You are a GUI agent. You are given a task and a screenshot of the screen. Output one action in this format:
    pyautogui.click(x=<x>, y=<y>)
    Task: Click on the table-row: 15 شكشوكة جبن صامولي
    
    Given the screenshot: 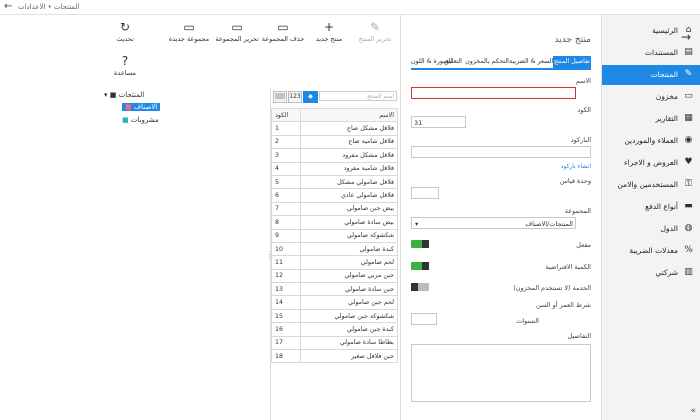 What is the action you would take?
    pyautogui.click(x=334, y=316)
    